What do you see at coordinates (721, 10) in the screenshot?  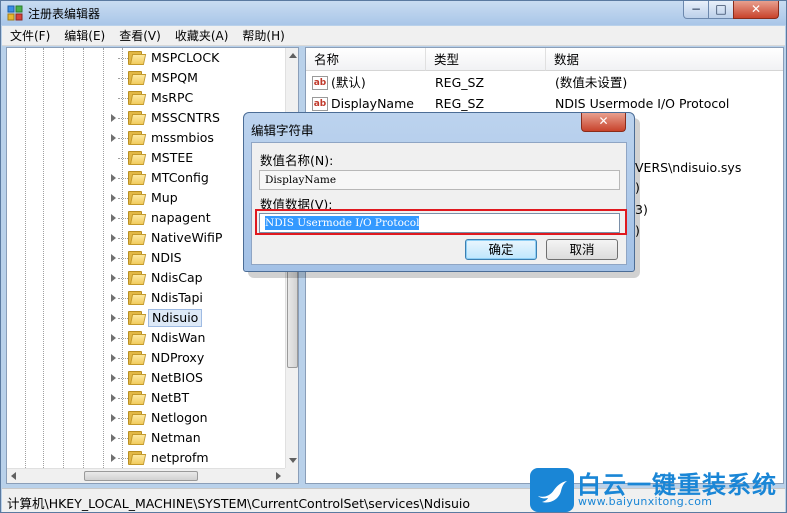 I see `maximize-button: □` at bounding box center [721, 10].